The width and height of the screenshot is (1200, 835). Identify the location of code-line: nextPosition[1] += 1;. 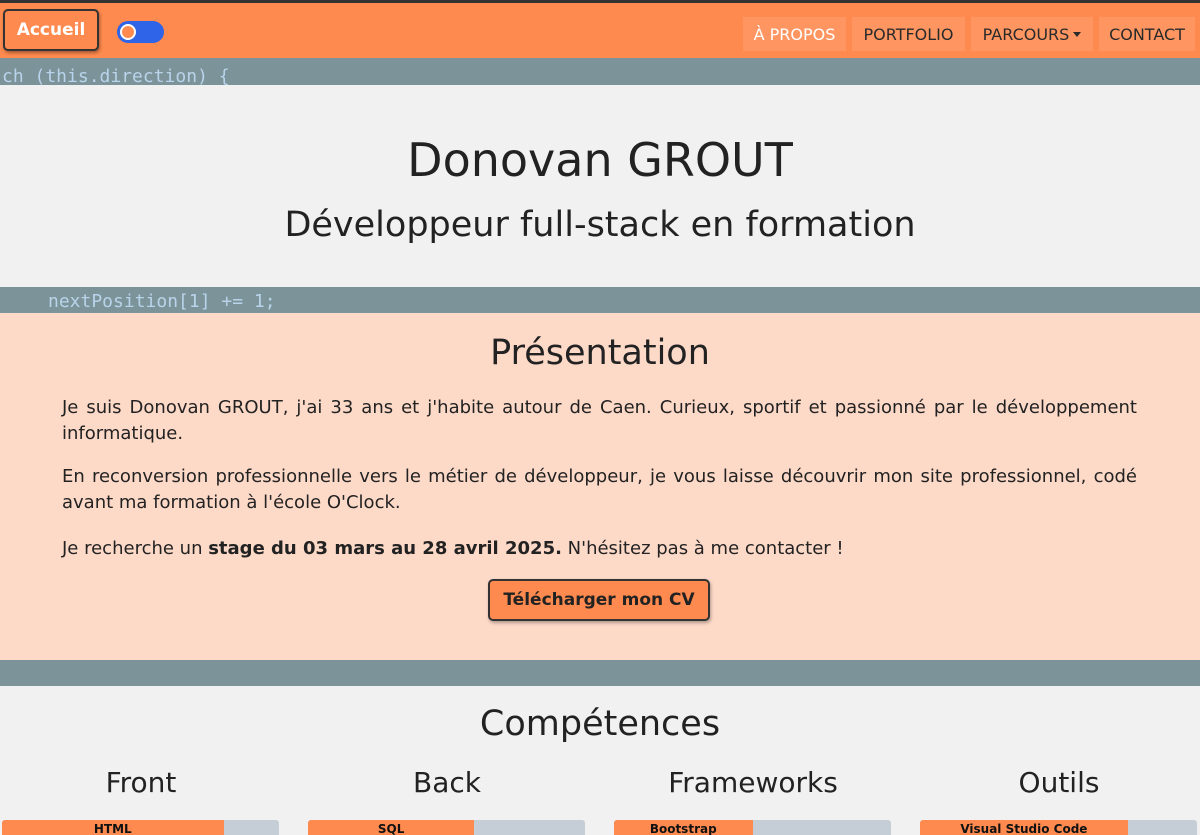
(162, 301).